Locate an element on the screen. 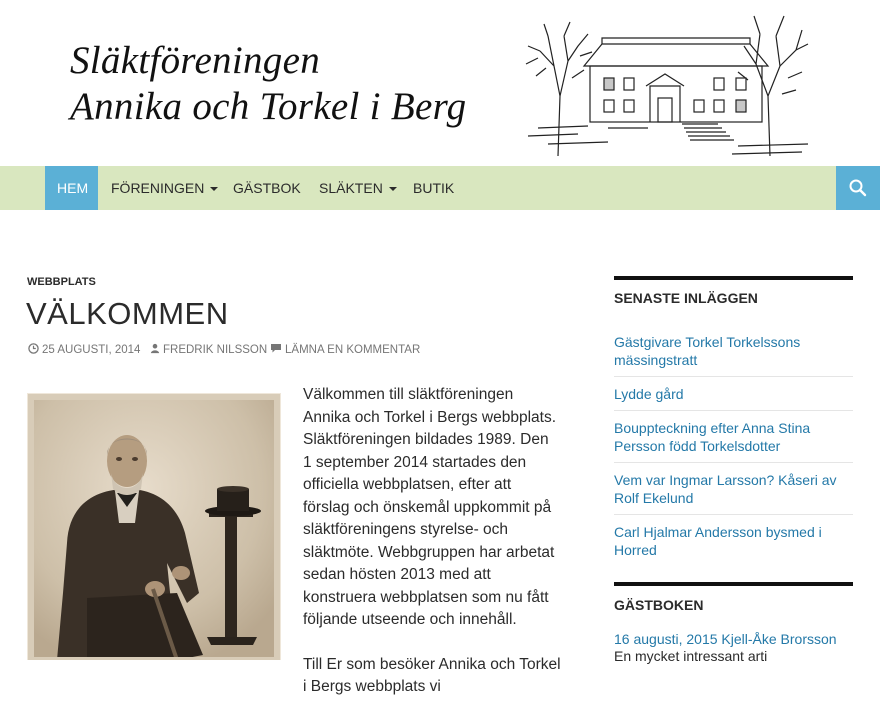 Image resolution: width=880 pixels, height=721 pixels. nav-item-butik: Butik is located at coordinates (433, 188).